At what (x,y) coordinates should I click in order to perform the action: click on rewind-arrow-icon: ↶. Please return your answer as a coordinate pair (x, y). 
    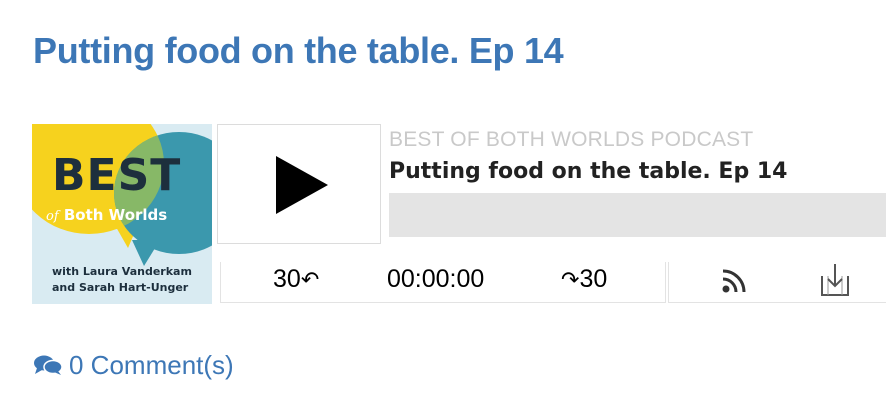
    Looking at the image, I should click on (310, 279).